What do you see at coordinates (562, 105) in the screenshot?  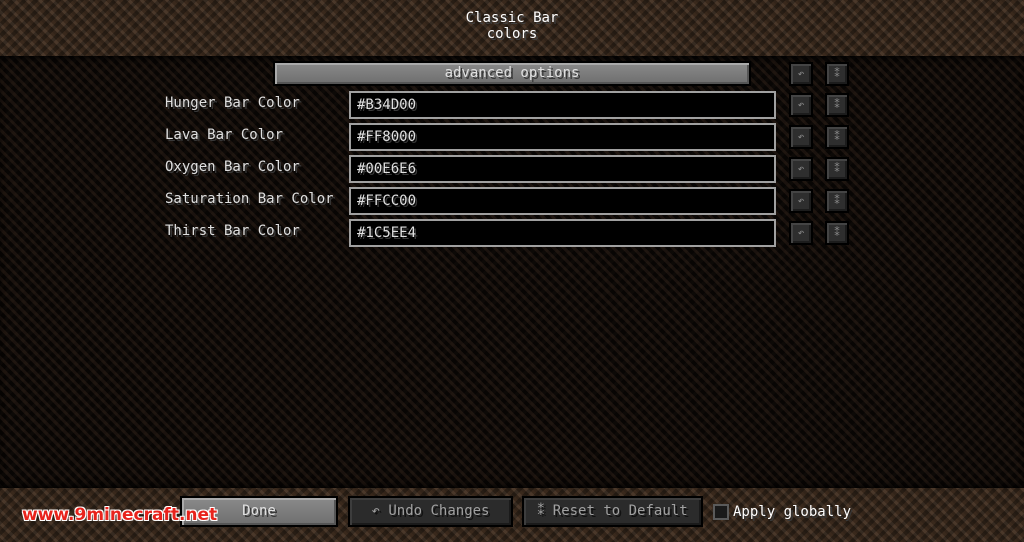 I see `hunger-bar-color-input: #B34D00` at bounding box center [562, 105].